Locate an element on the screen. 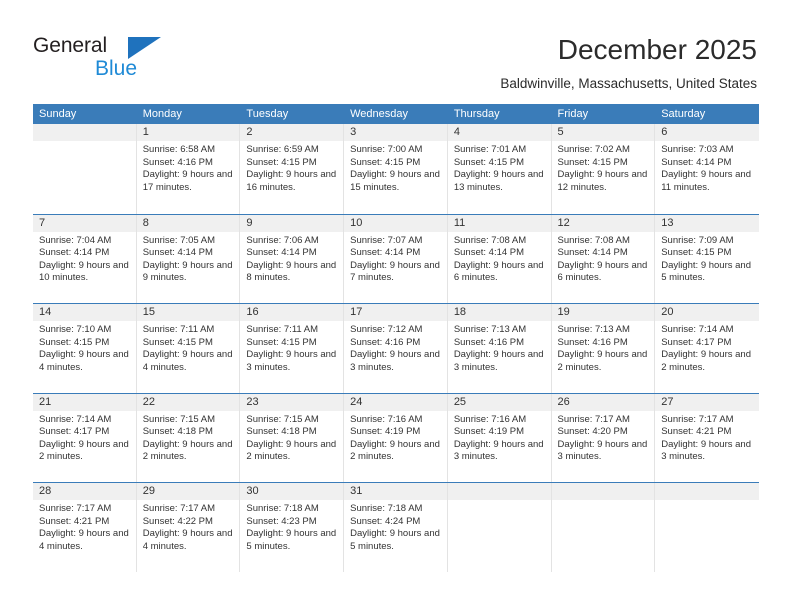  daylight-text: Daylight: 9 hours and 4 minutes. is located at coordinates (187, 540).